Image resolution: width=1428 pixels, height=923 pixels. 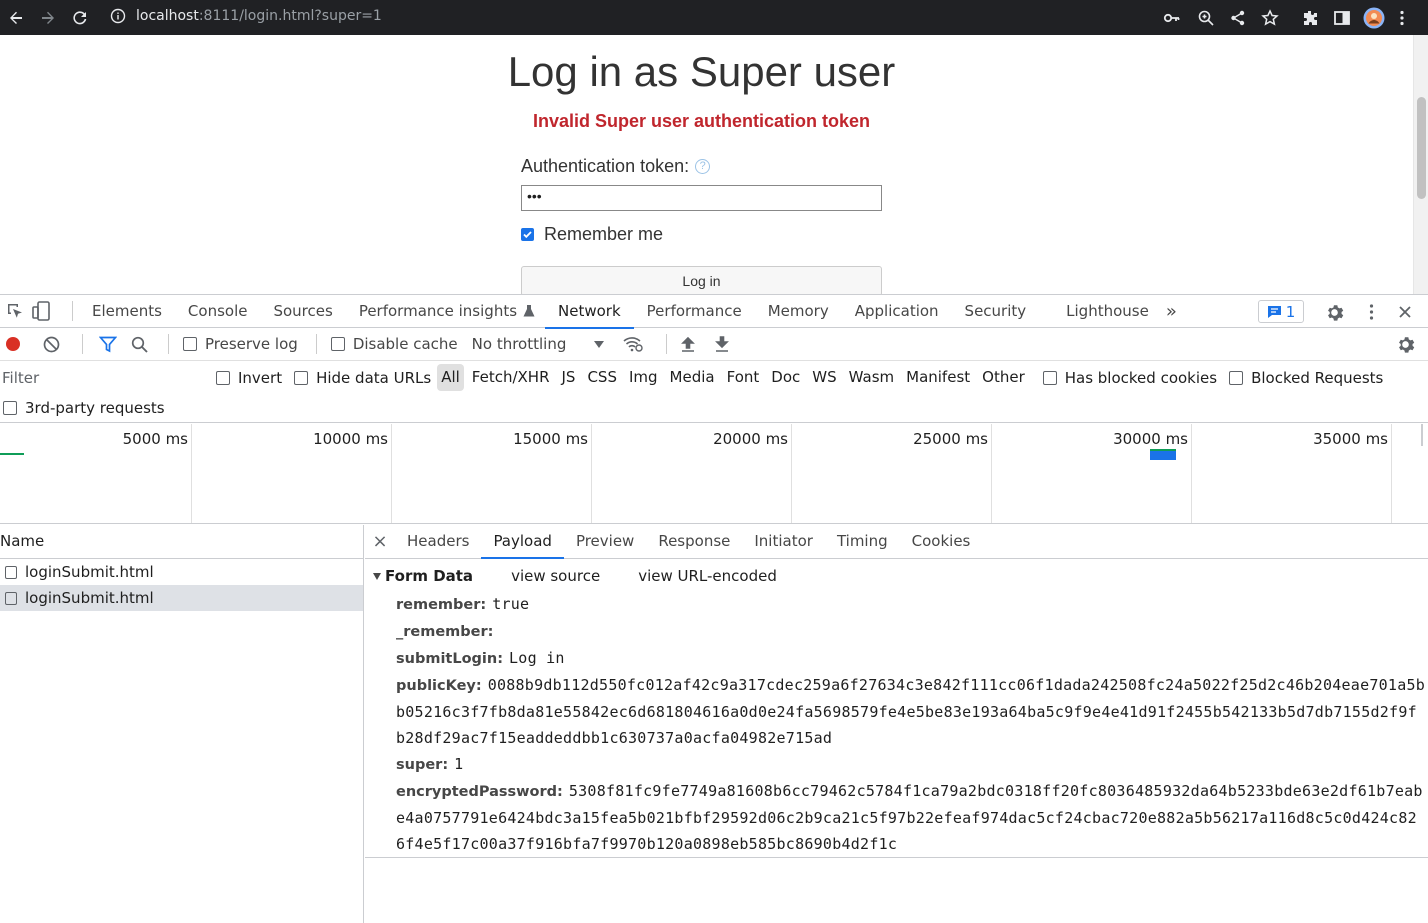 What do you see at coordinates (650, 16) in the screenshot?
I see `address-bar: localhost:8111/login.html?super=1` at bounding box center [650, 16].